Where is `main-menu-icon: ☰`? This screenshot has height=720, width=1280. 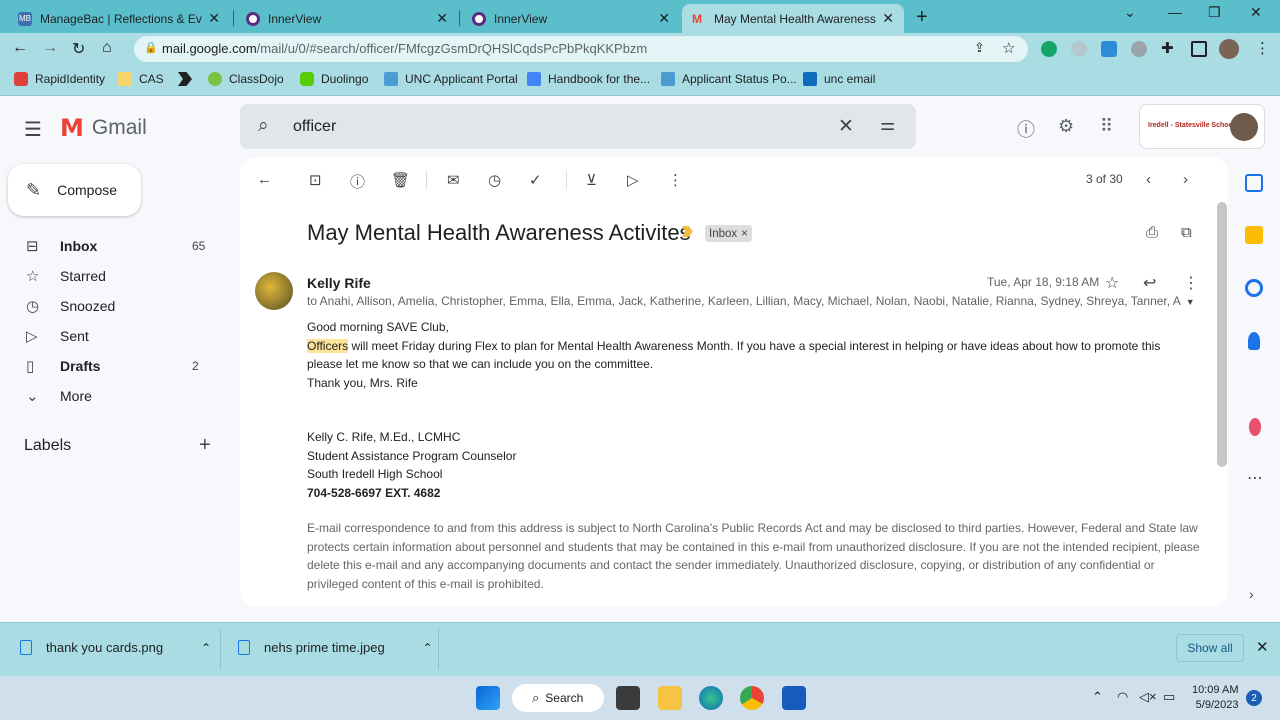
main-menu-icon: ☰ is located at coordinates (33, 129).